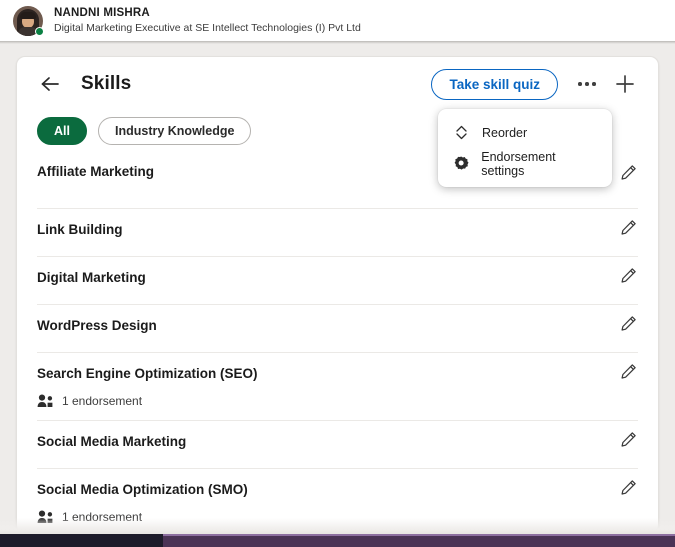  What do you see at coordinates (518, 163) in the screenshot?
I see `menu-item-label: Endorsement settings` at bounding box center [518, 163].